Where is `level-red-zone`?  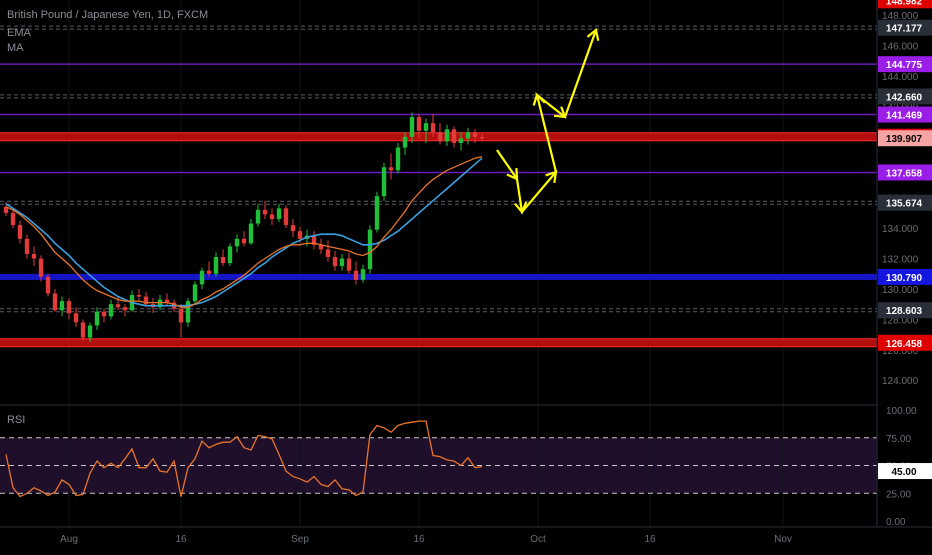 level-red-zone is located at coordinates (438, 342).